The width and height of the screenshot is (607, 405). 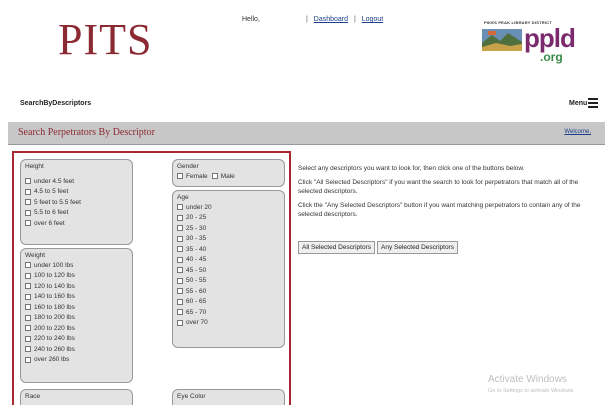 I want to click on ppld-logo: PIKES PEAK LIBRARY DISTRICT ppld .org, so click(x=530, y=45).